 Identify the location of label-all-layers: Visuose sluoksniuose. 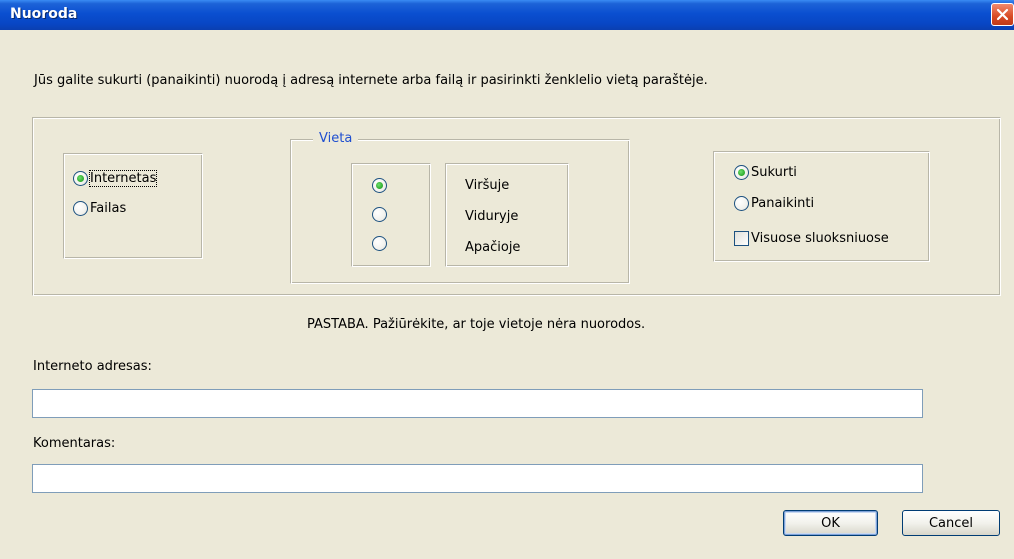
(820, 238).